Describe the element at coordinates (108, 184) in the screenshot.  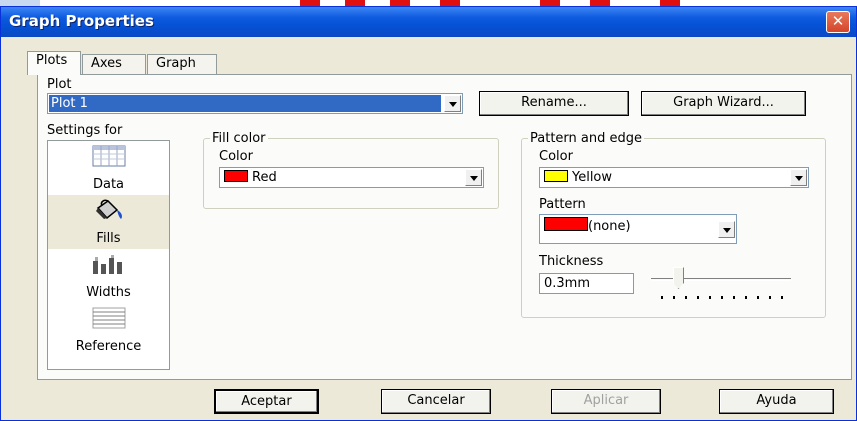
I see `settings-item-label: Data` at that location.